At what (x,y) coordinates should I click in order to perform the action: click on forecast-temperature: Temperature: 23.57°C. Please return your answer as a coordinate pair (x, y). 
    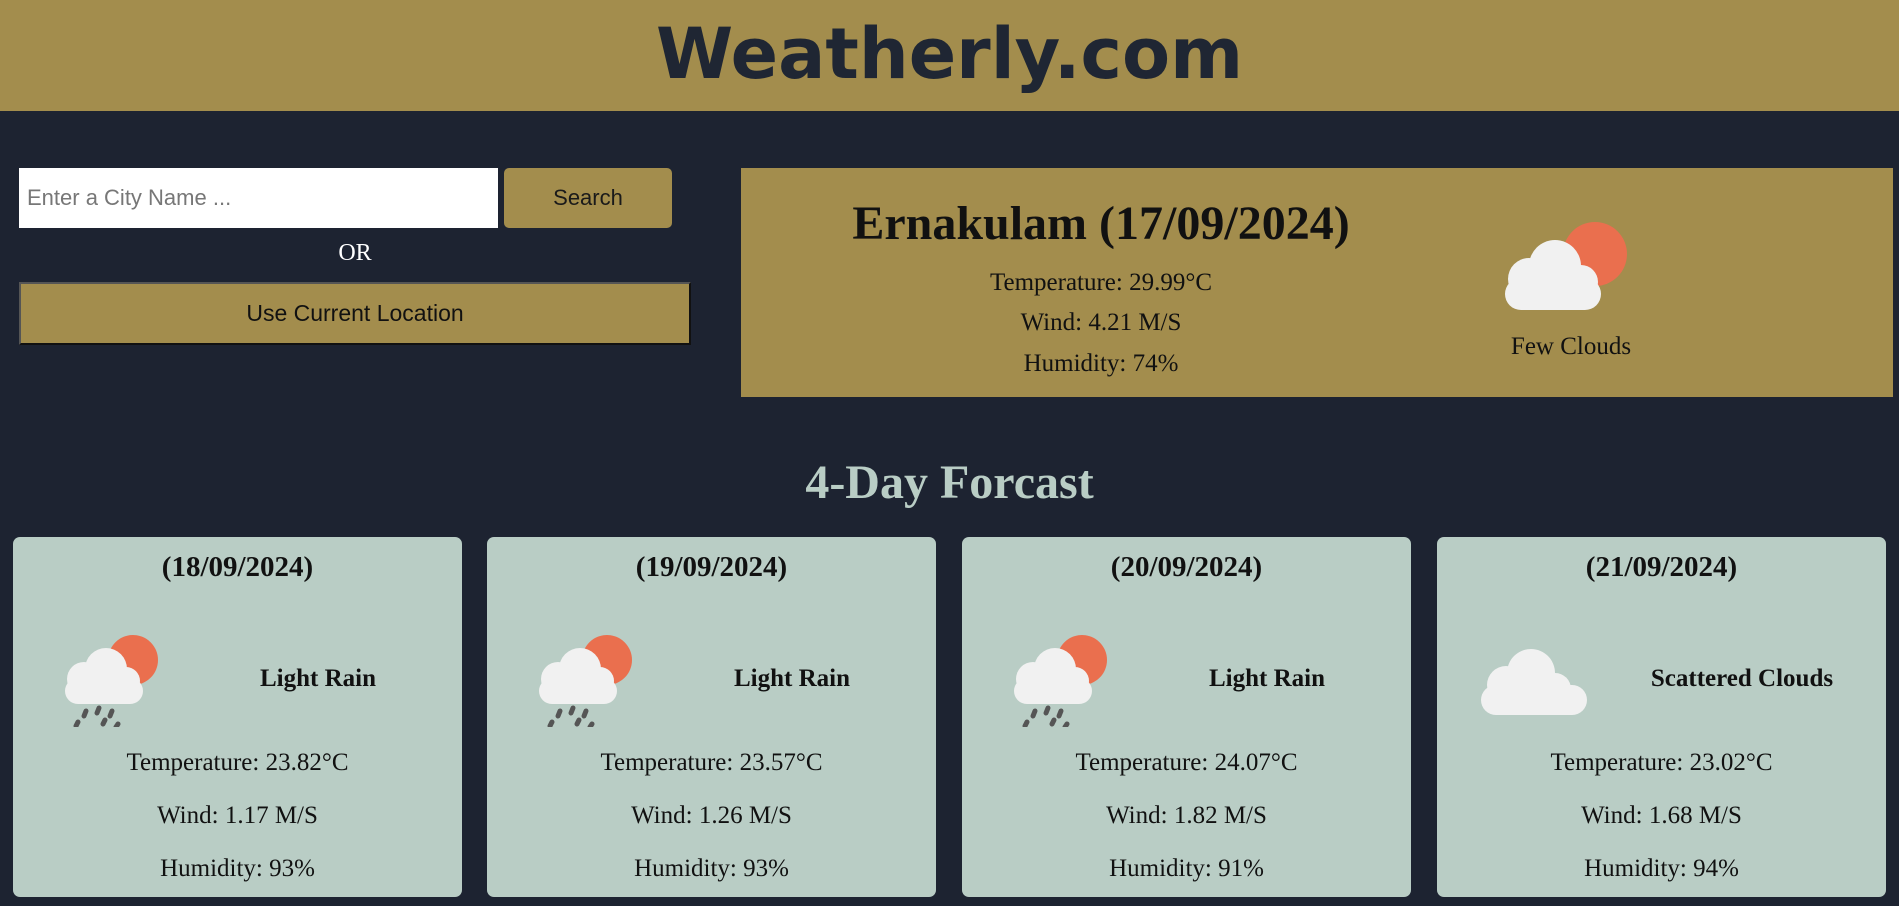
    Looking at the image, I should click on (711, 762).